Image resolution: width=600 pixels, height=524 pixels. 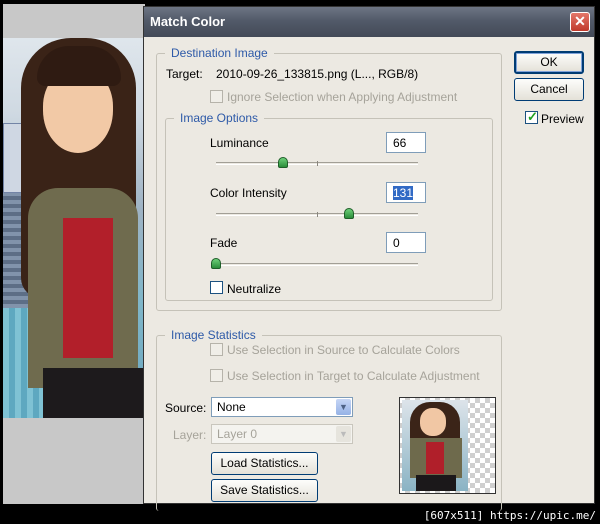 What do you see at coordinates (219, 53) in the screenshot?
I see `destination-image-legend: Destination Image` at bounding box center [219, 53].